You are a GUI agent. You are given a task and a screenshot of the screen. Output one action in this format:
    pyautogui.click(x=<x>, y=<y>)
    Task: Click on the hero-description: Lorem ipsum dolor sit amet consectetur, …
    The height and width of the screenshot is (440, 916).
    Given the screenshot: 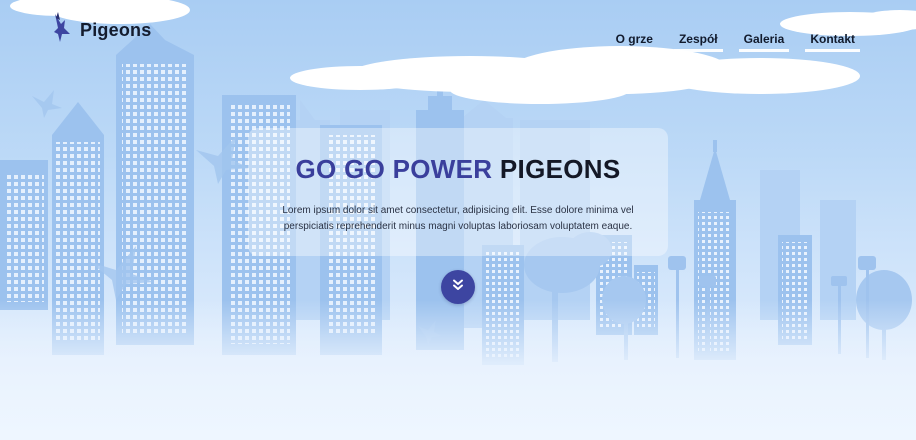 What is the action you would take?
    pyautogui.click(x=458, y=218)
    